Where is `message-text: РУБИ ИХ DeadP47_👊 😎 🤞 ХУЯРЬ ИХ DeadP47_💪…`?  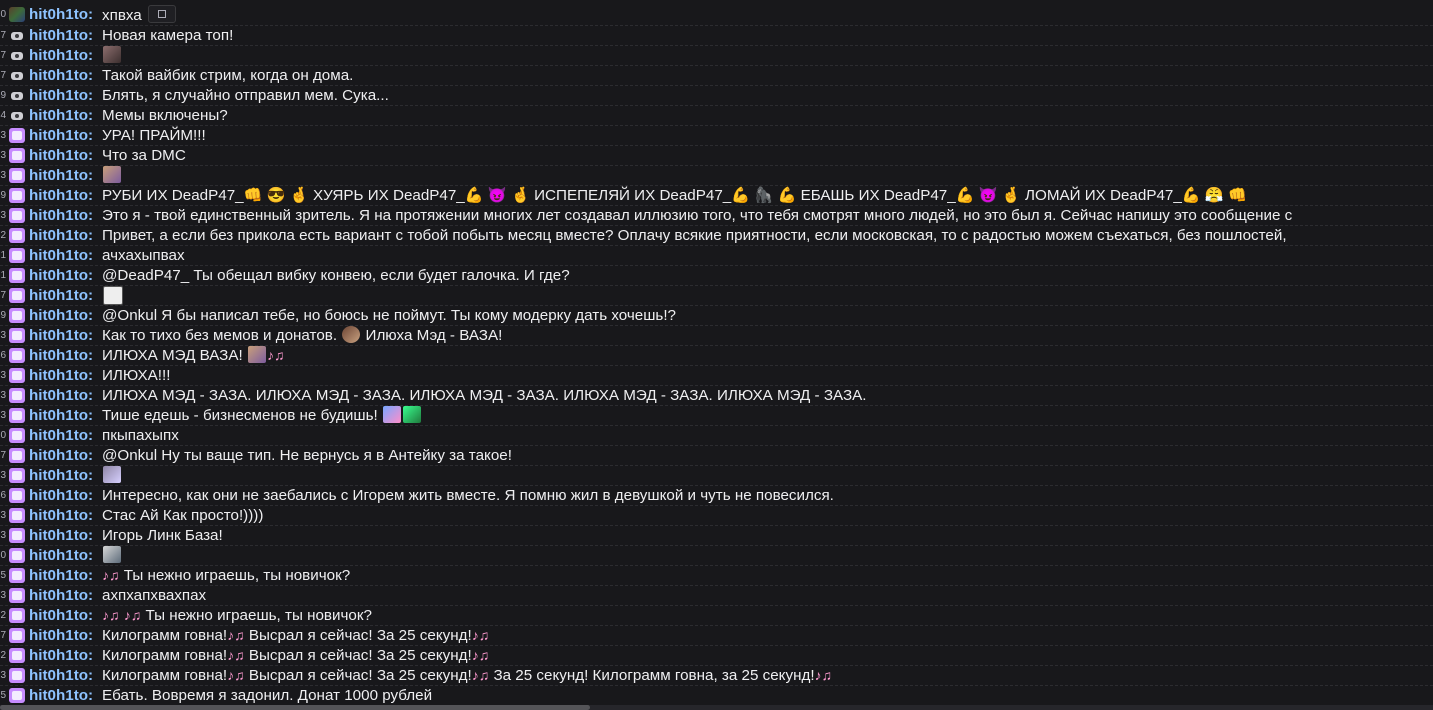
message-text: РУБИ ИХ DeadP47_👊 😎 🤞 ХУЯРЬ ИХ DeadP47_💪… is located at coordinates (674, 195).